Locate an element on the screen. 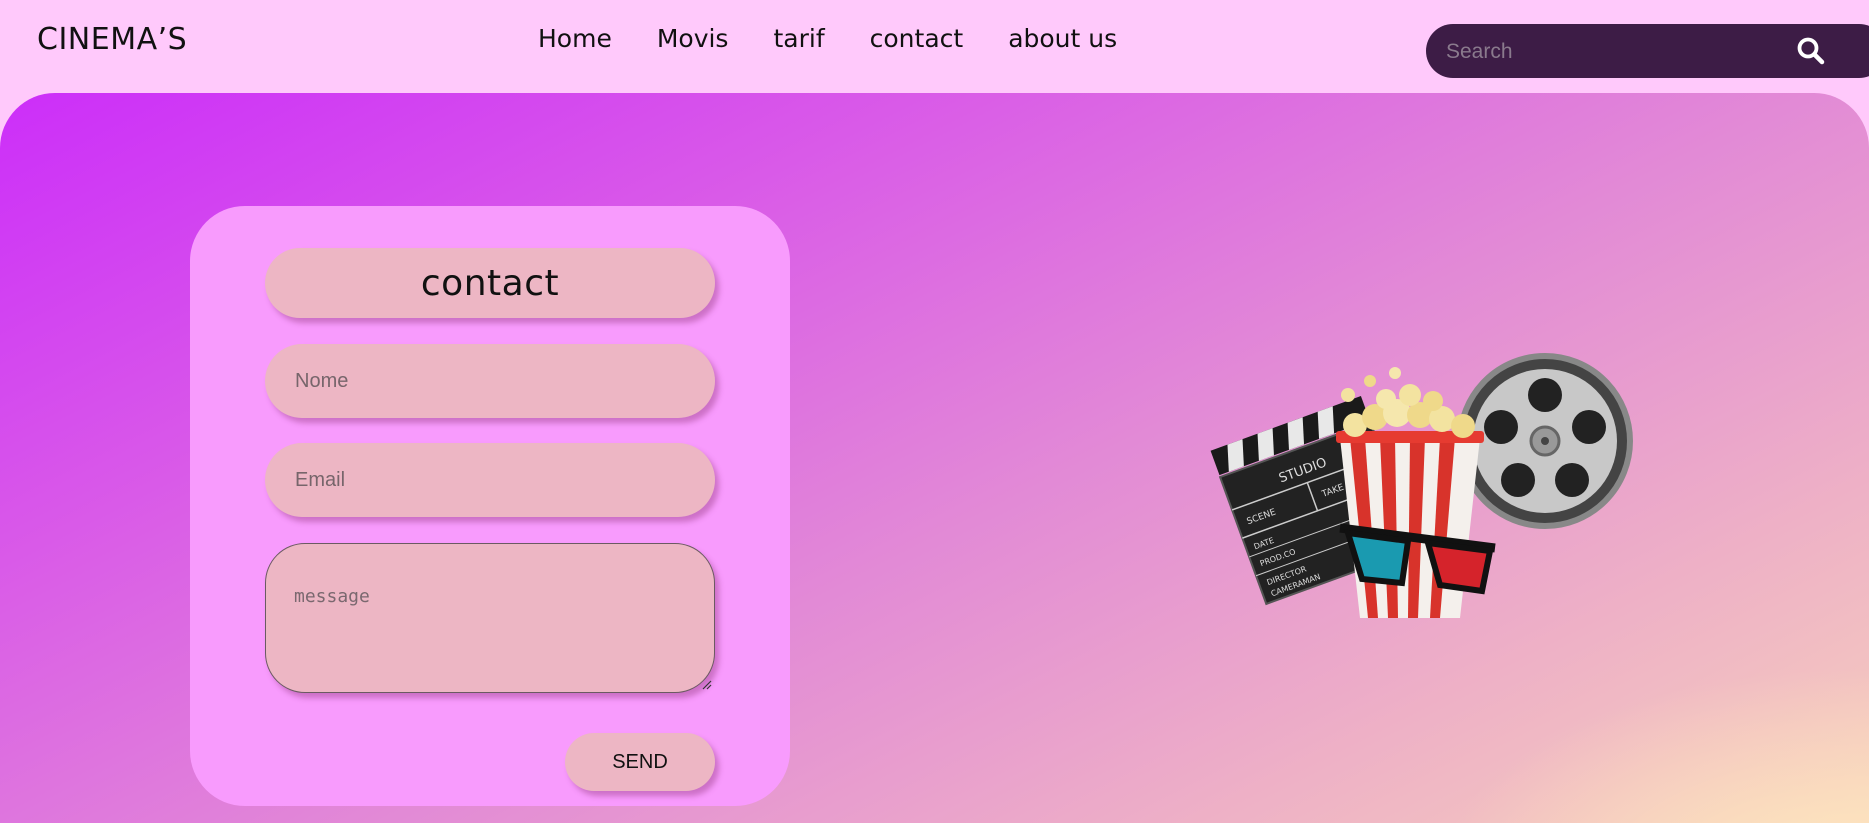  nav-movies: Movis is located at coordinates (693, 38).